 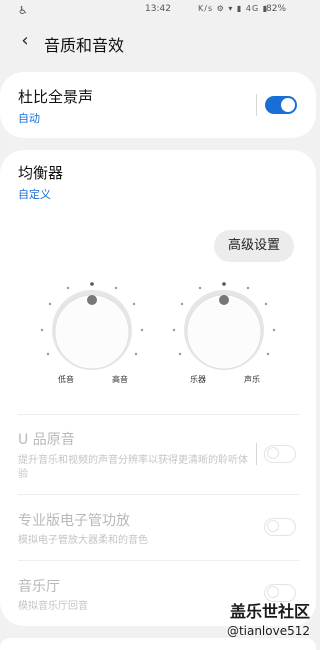 What do you see at coordinates (120, 379) in the screenshot?
I see `treble-label: 高音` at bounding box center [120, 379].